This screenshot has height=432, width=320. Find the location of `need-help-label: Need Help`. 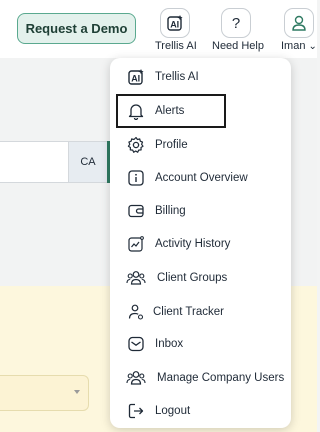

need-help-label: Need Help is located at coordinates (238, 46).